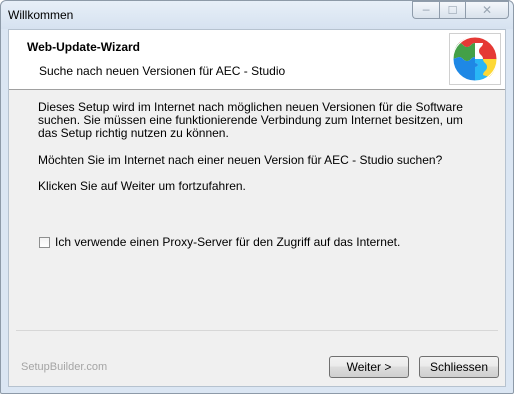 The width and height of the screenshot is (516, 396). What do you see at coordinates (257, 15) in the screenshot?
I see `title-bar: Willkommen ─ ☐ ✕` at bounding box center [257, 15].